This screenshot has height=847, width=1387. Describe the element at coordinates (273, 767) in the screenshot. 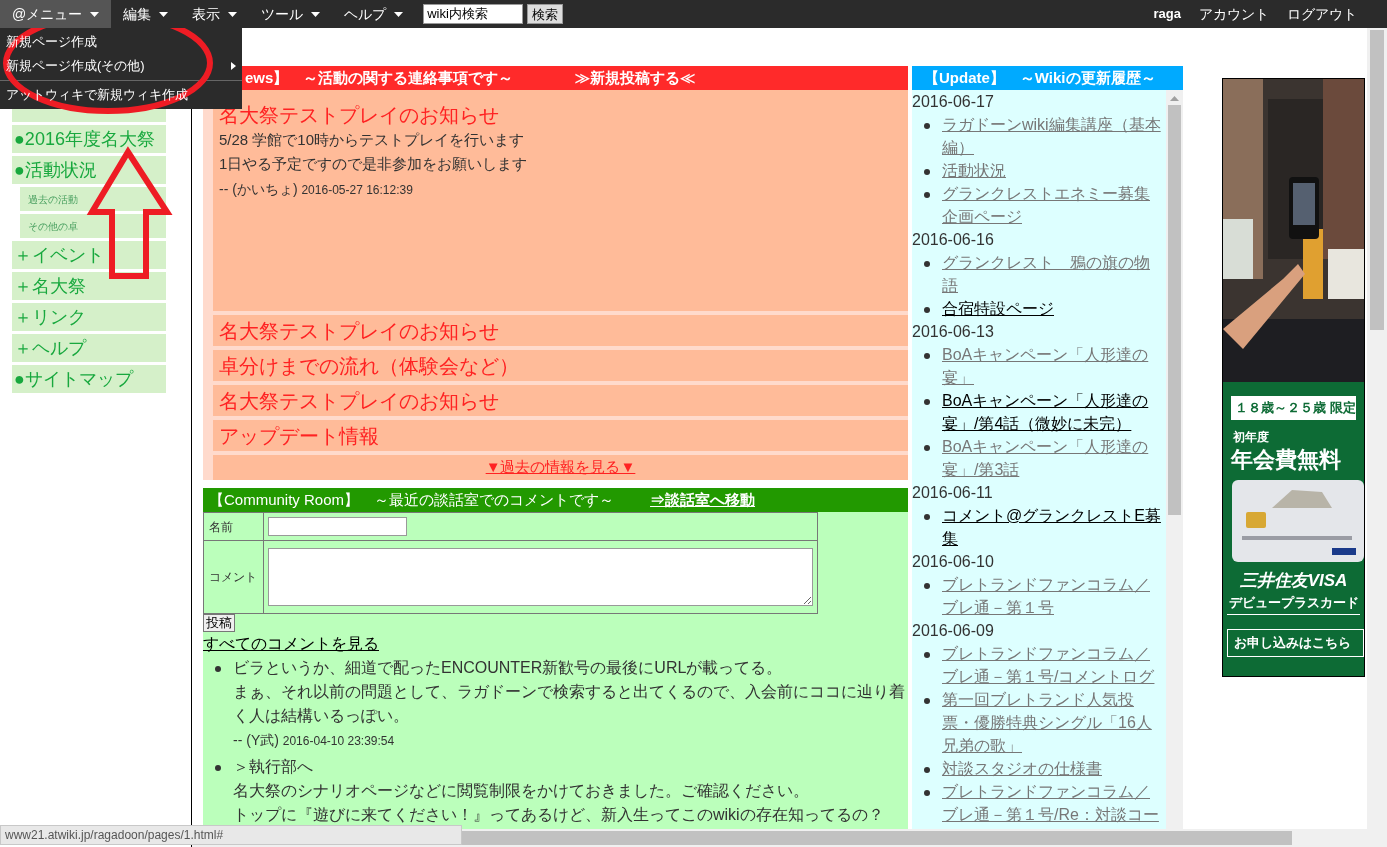

I see `comment-text: ＞執行部へ` at that location.